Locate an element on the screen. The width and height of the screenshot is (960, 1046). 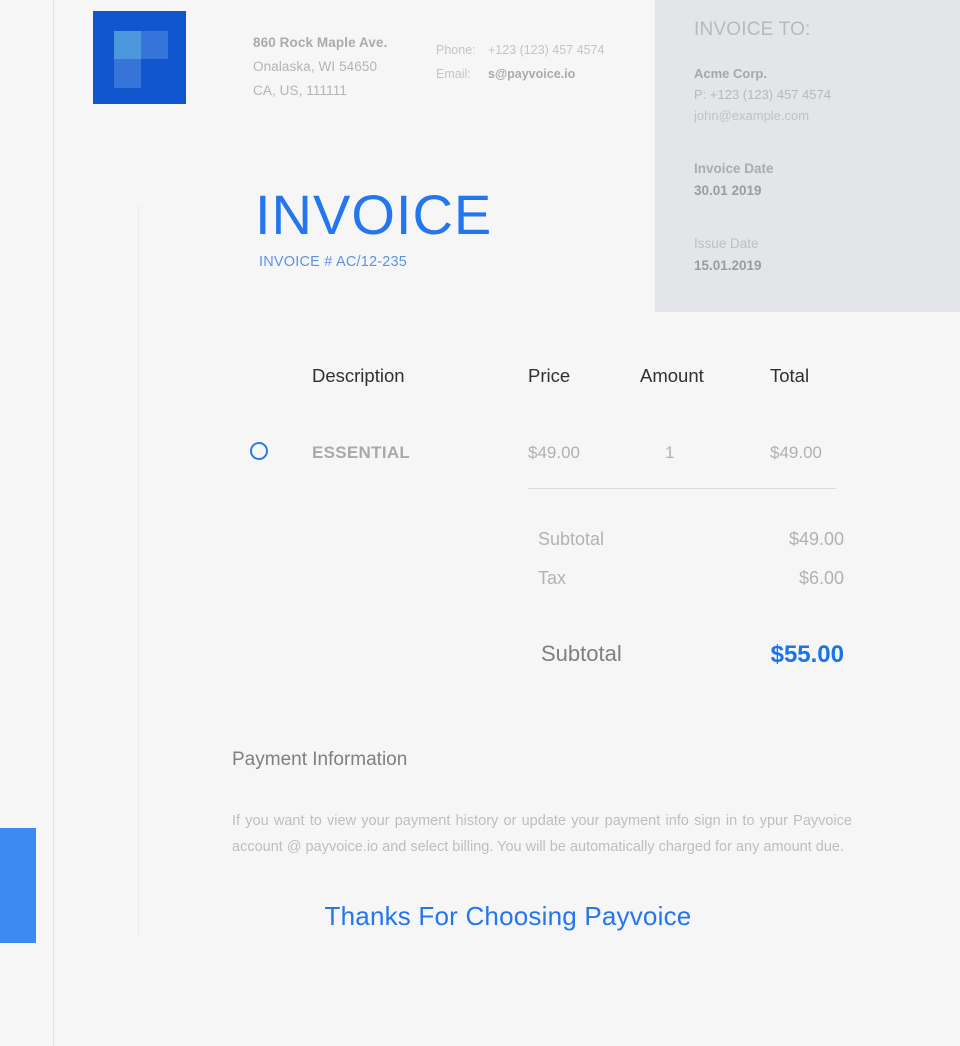
thanks-message: Thanks For Choosing Payvoice is located at coordinates (508, 916).